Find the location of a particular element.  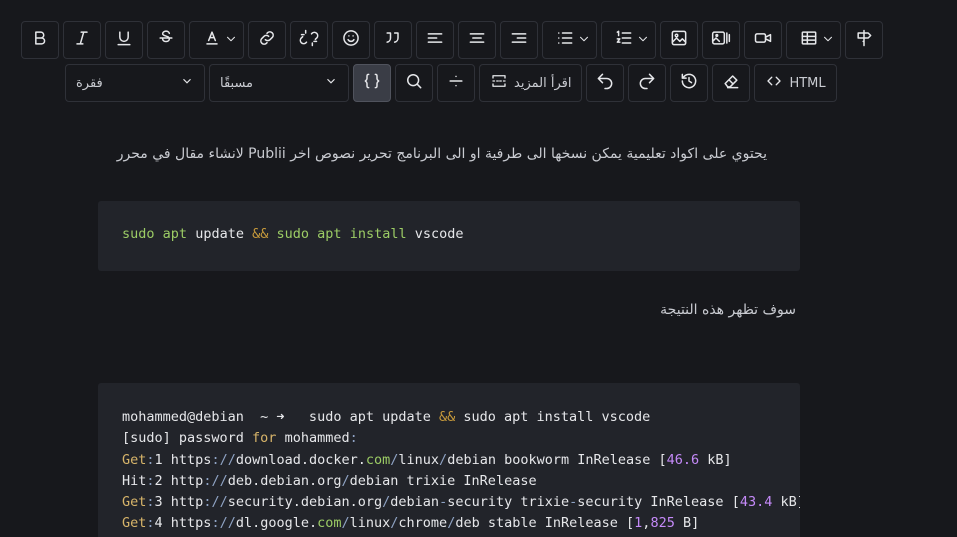

strikethrough-button is located at coordinates (166, 40).